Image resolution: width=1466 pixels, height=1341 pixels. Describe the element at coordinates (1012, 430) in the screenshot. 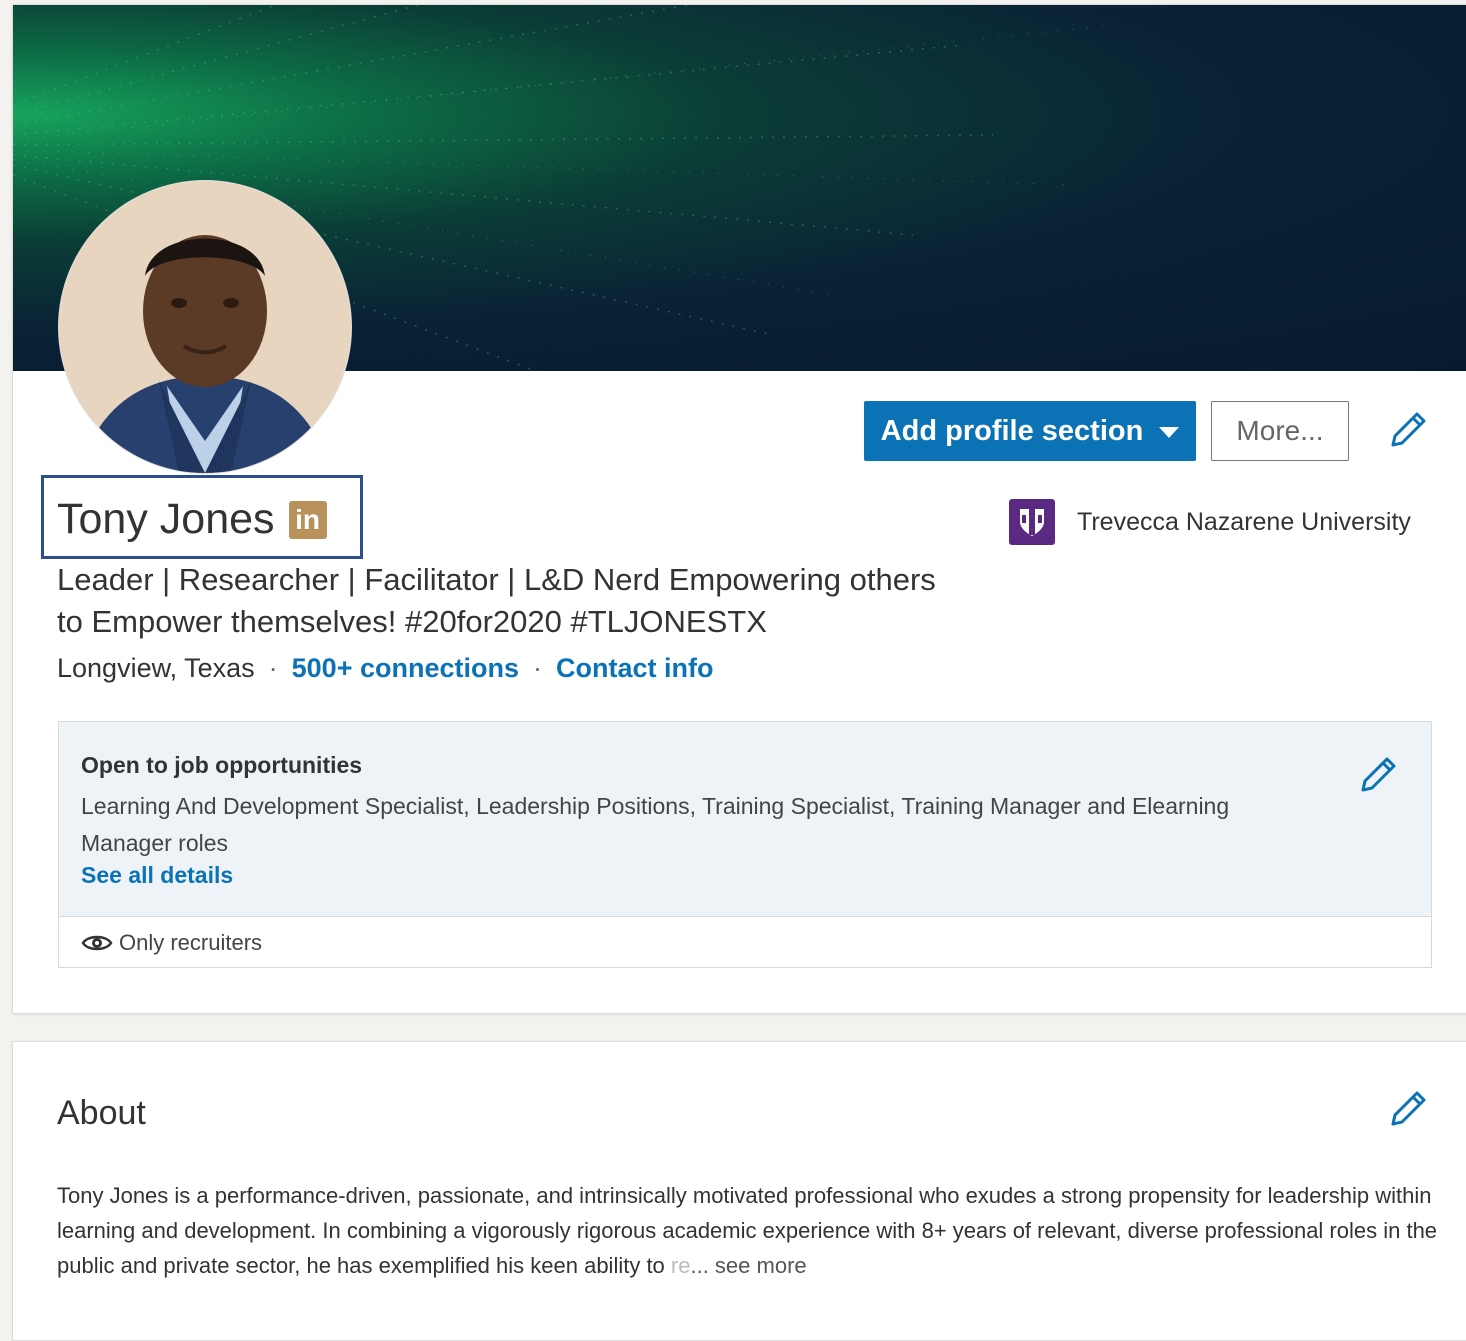

I see `add-profile-section-label: Add profile section` at that location.